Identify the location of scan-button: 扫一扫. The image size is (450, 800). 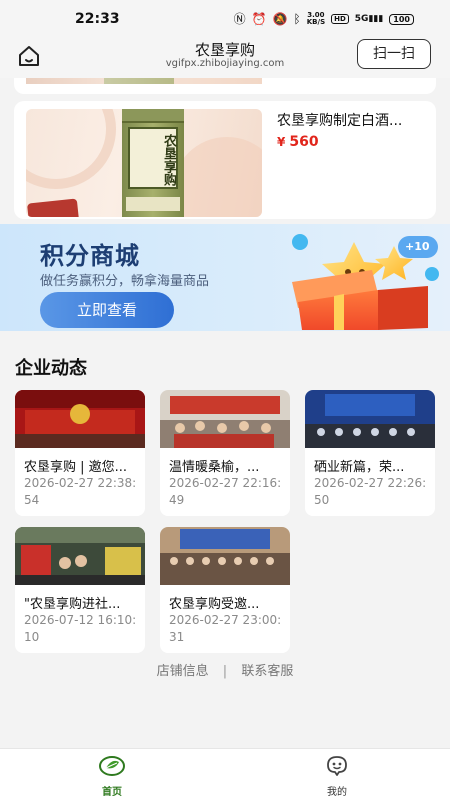
(394, 54).